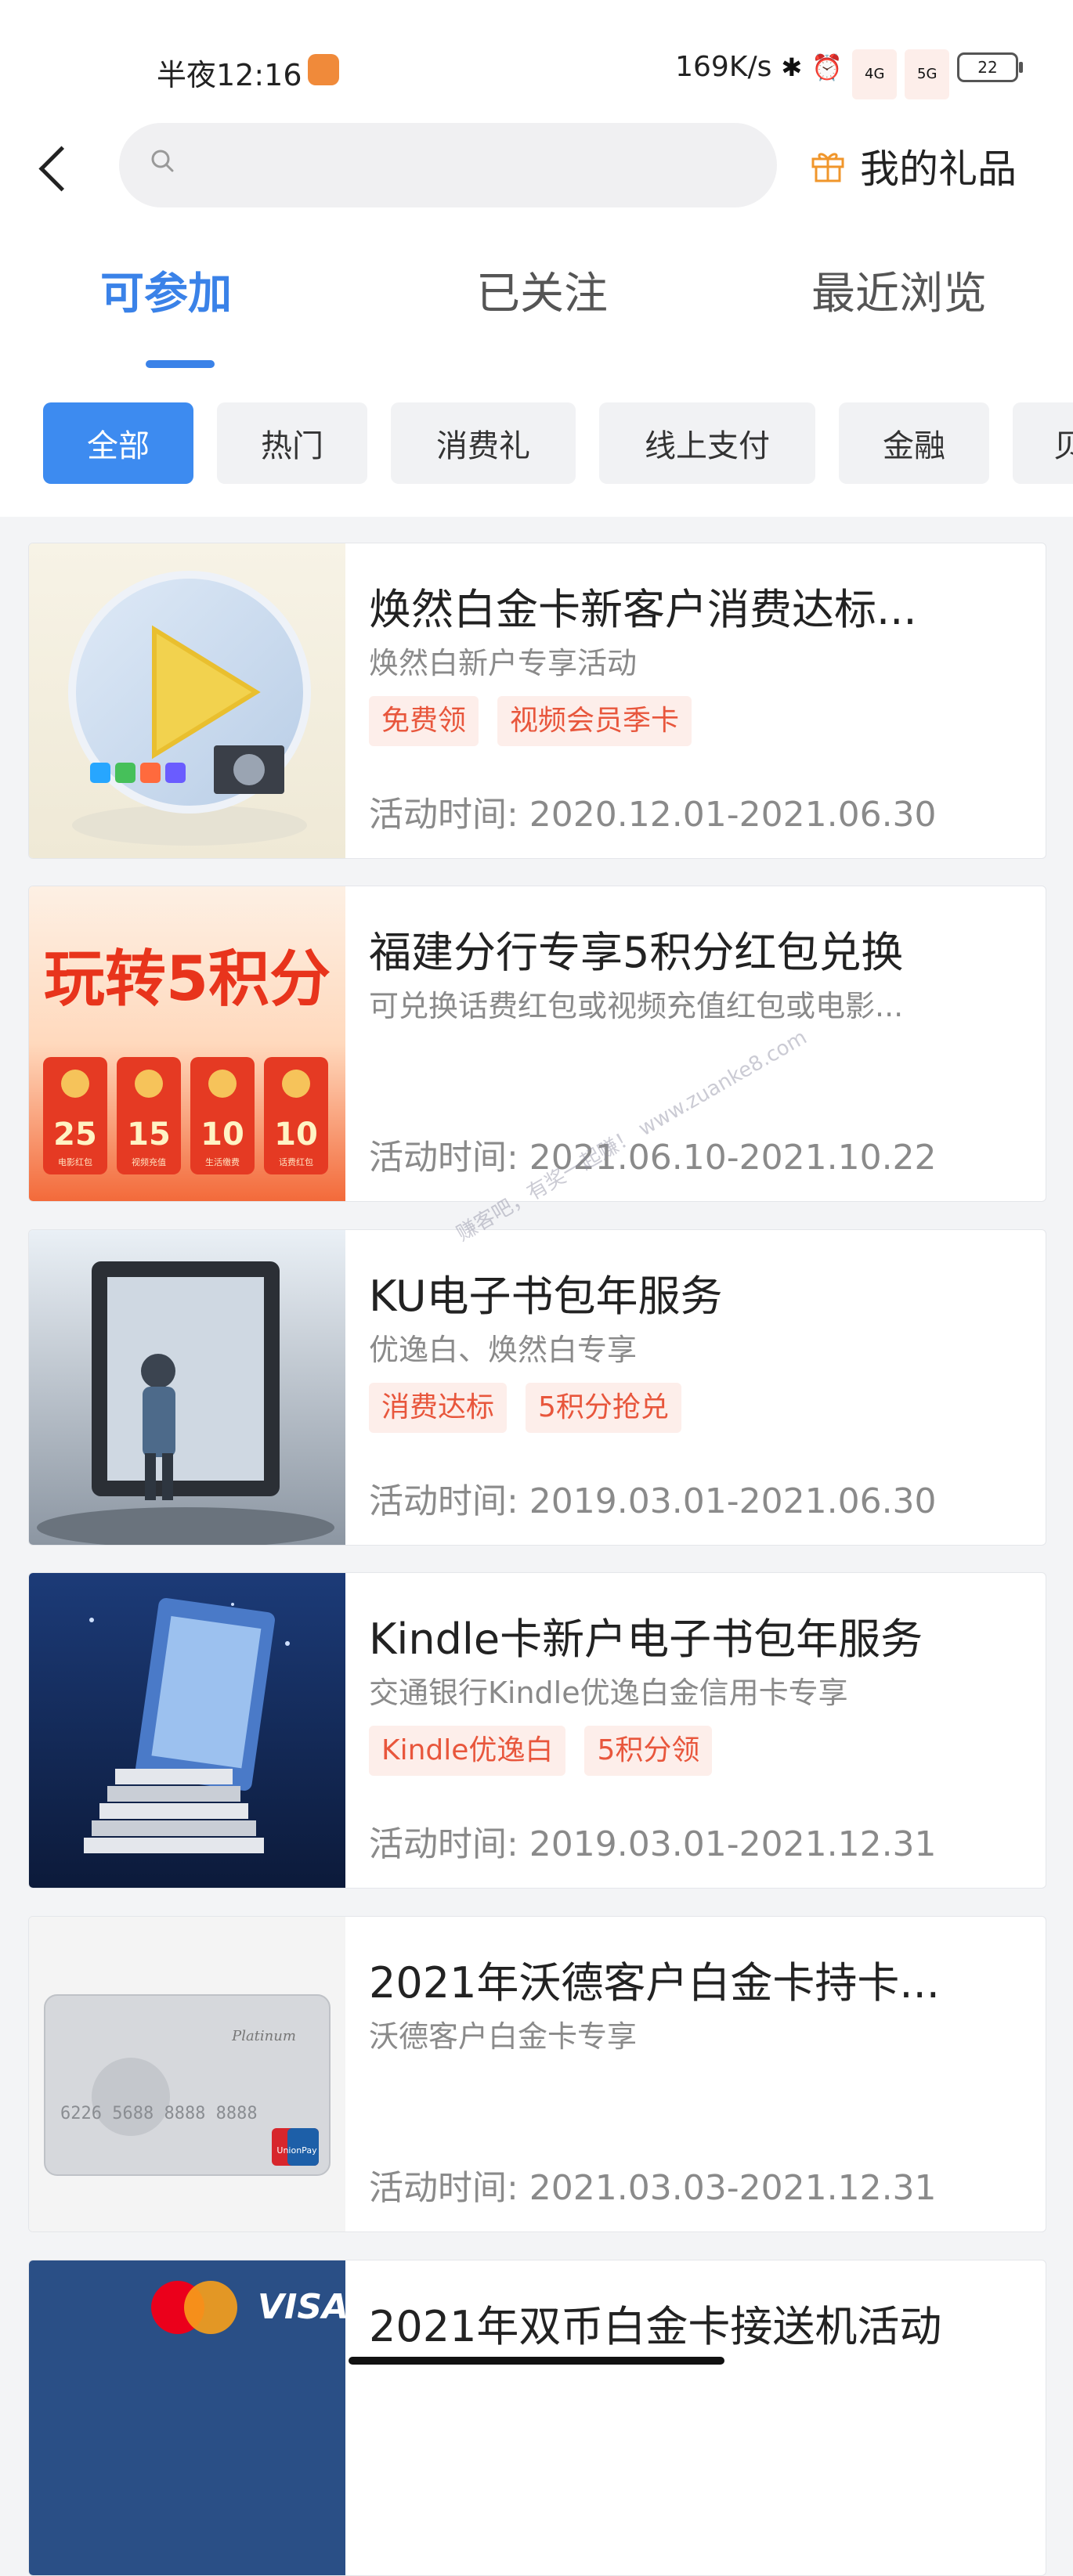 The width and height of the screenshot is (1073, 2576). What do you see at coordinates (537, 2418) in the screenshot?
I see `activity-card: VISA 2021年双币白金卡接送机活动` at bounding box center [537, 2418].